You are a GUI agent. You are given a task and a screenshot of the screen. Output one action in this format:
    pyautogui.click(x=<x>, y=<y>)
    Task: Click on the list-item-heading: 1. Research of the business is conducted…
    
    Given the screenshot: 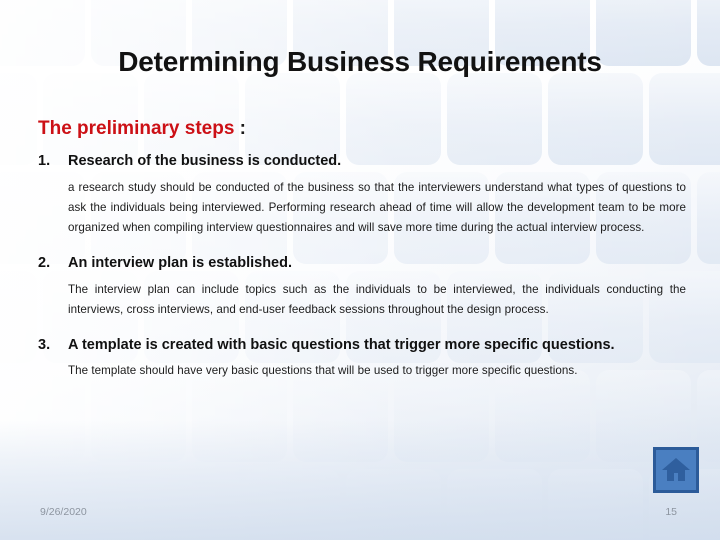 What is the action you would take?
    pyautogui.click(x=362, y=161)
    